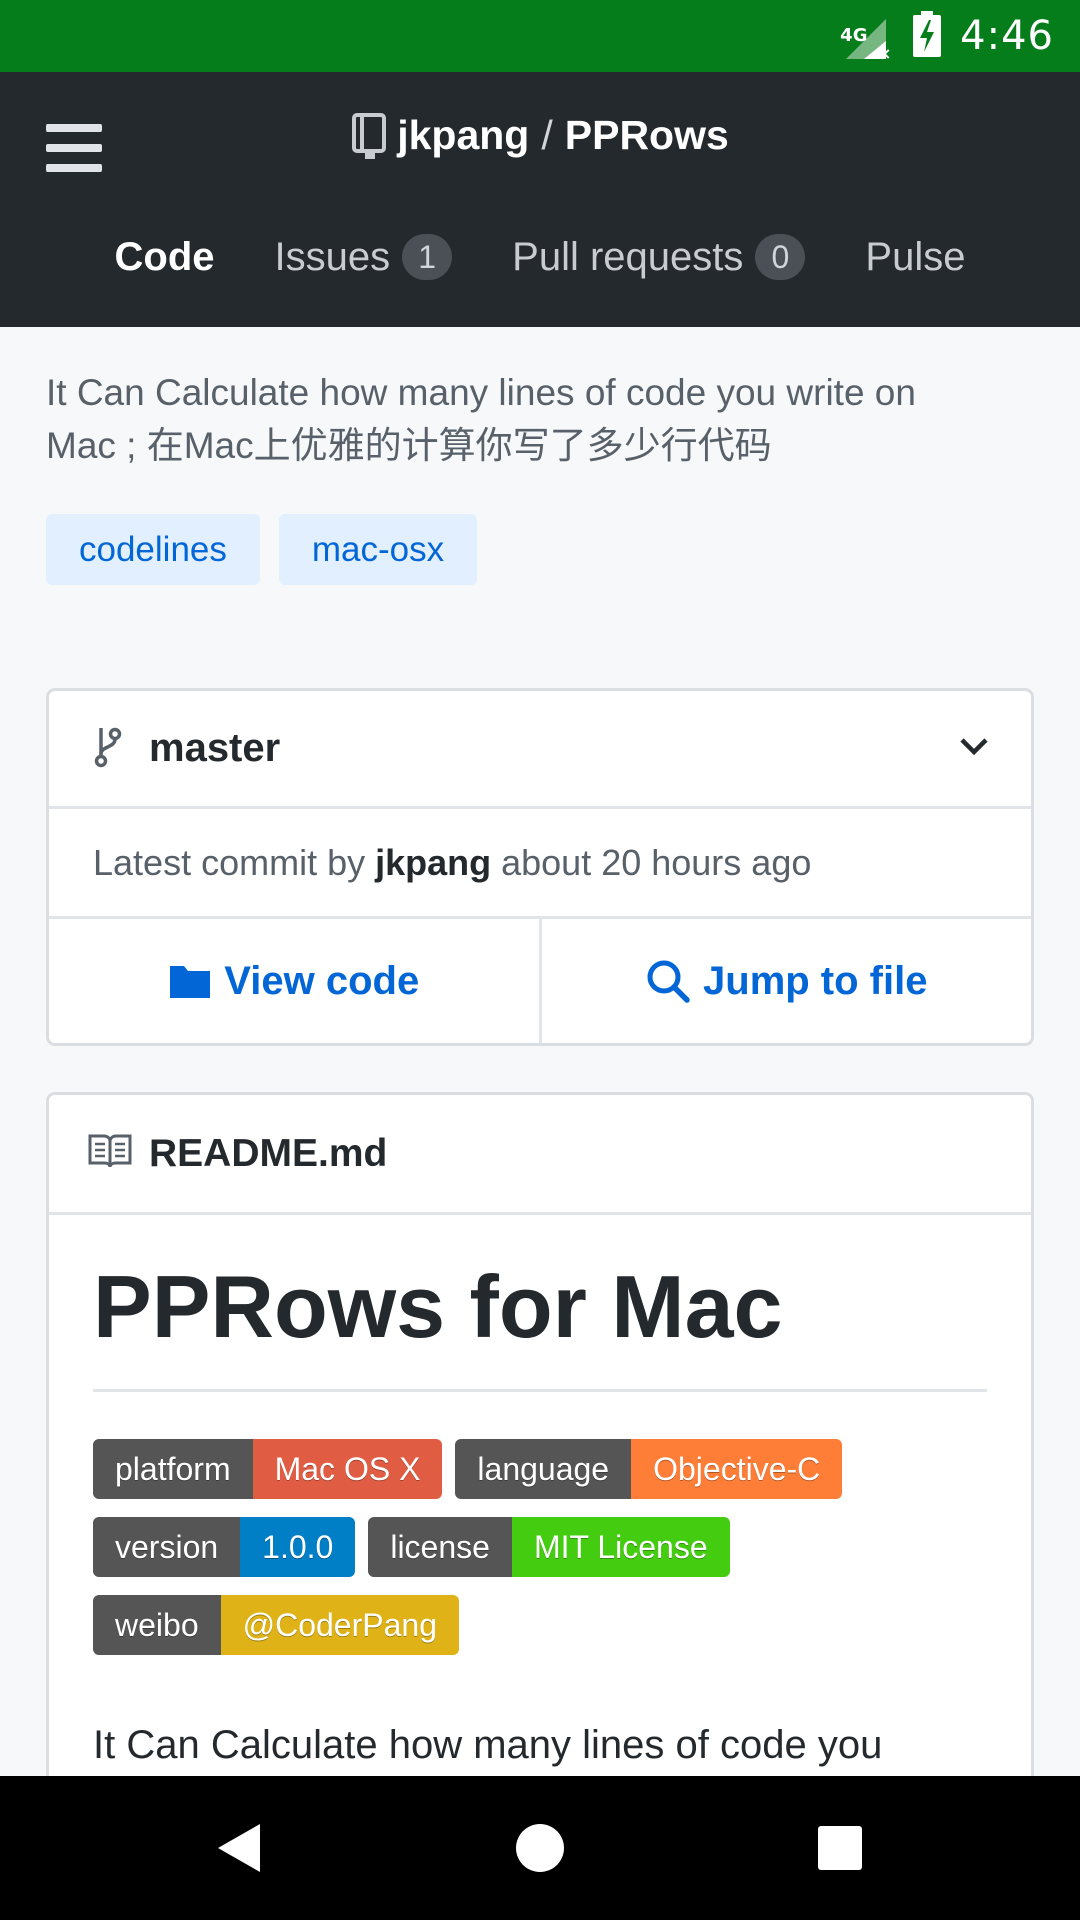  I want to click on branch-actions: View code Jump to file, so click(540, 981).